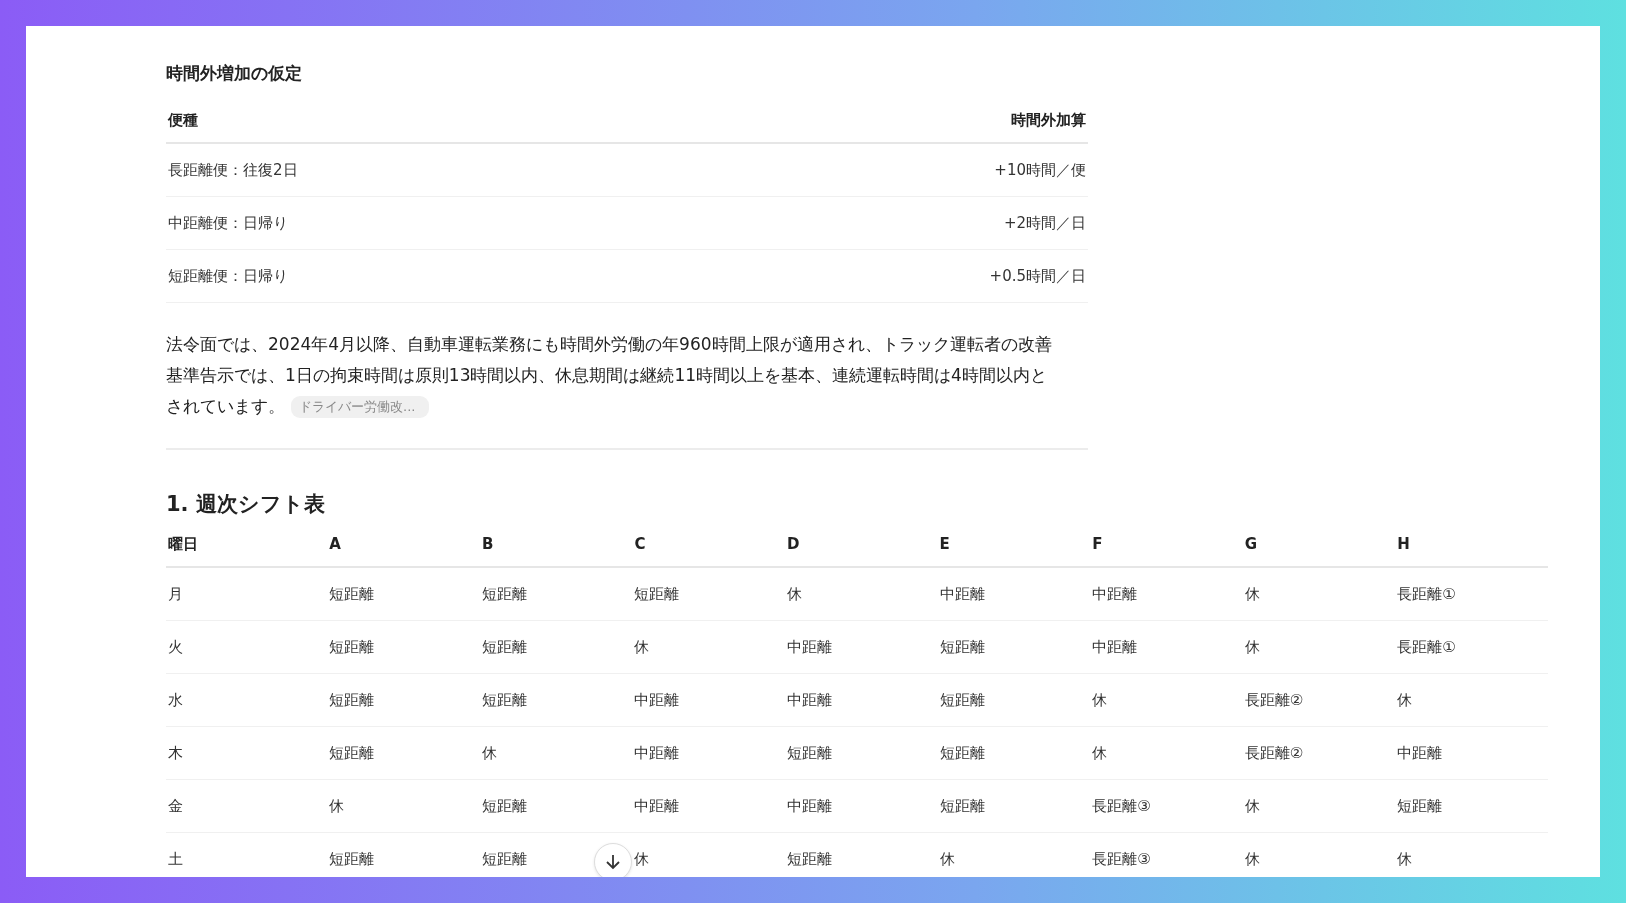 The width and height of the screenshot is (1626, 903). What do you see at coordinates (429, 276) in the screenshot?
I see `table-cell: 短距離便：日帰り` at bounding box center [429, 276].